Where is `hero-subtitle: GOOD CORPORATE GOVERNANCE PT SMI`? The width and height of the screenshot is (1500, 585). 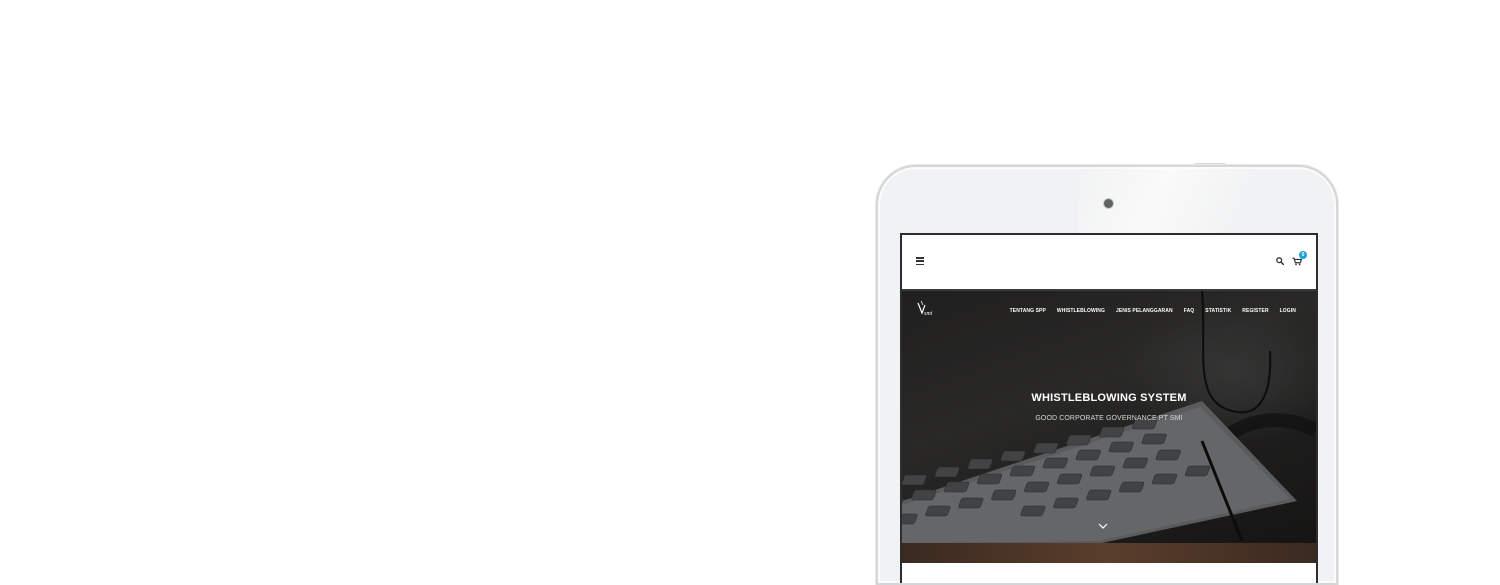
hero-subtitle: GOOD CORPORATE GOVERNANCE PT SMI is located at coordinates (1109, 418).